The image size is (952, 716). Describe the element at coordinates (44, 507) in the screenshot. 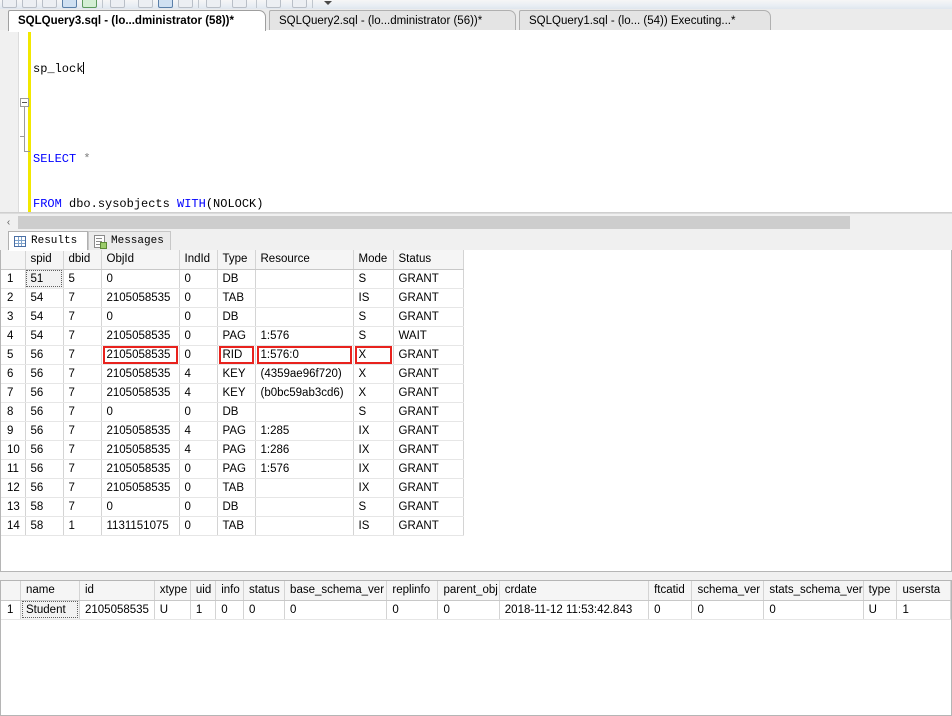

I see `cell-spid: 58` at that location.